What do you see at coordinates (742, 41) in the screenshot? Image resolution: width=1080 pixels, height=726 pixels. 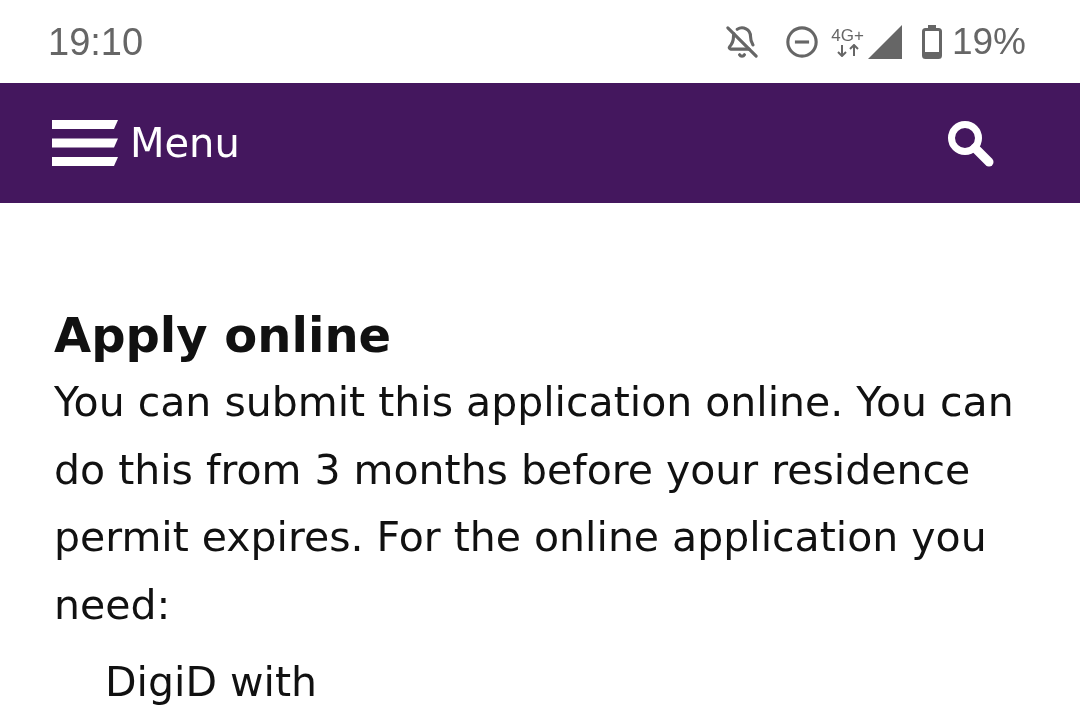 I see `bell-off-icon` at bounding box center [742, 41].